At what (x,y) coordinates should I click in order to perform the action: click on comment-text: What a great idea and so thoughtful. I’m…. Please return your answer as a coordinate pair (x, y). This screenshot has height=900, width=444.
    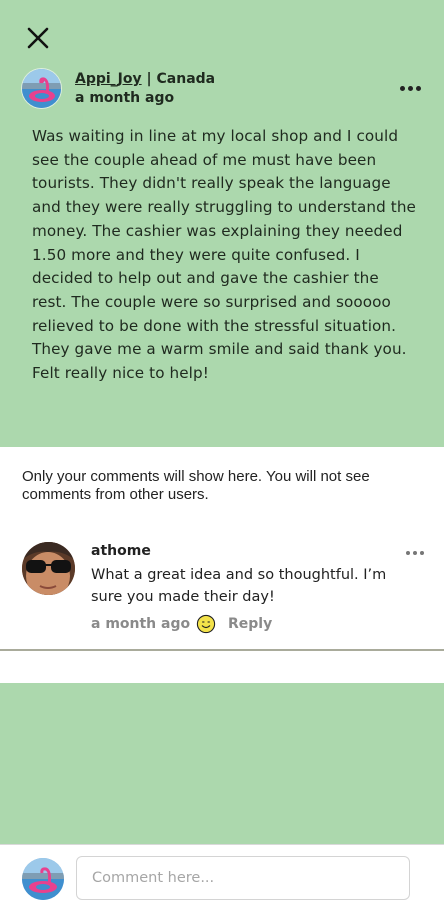
    Looking at the image, I should click on (239, 586).